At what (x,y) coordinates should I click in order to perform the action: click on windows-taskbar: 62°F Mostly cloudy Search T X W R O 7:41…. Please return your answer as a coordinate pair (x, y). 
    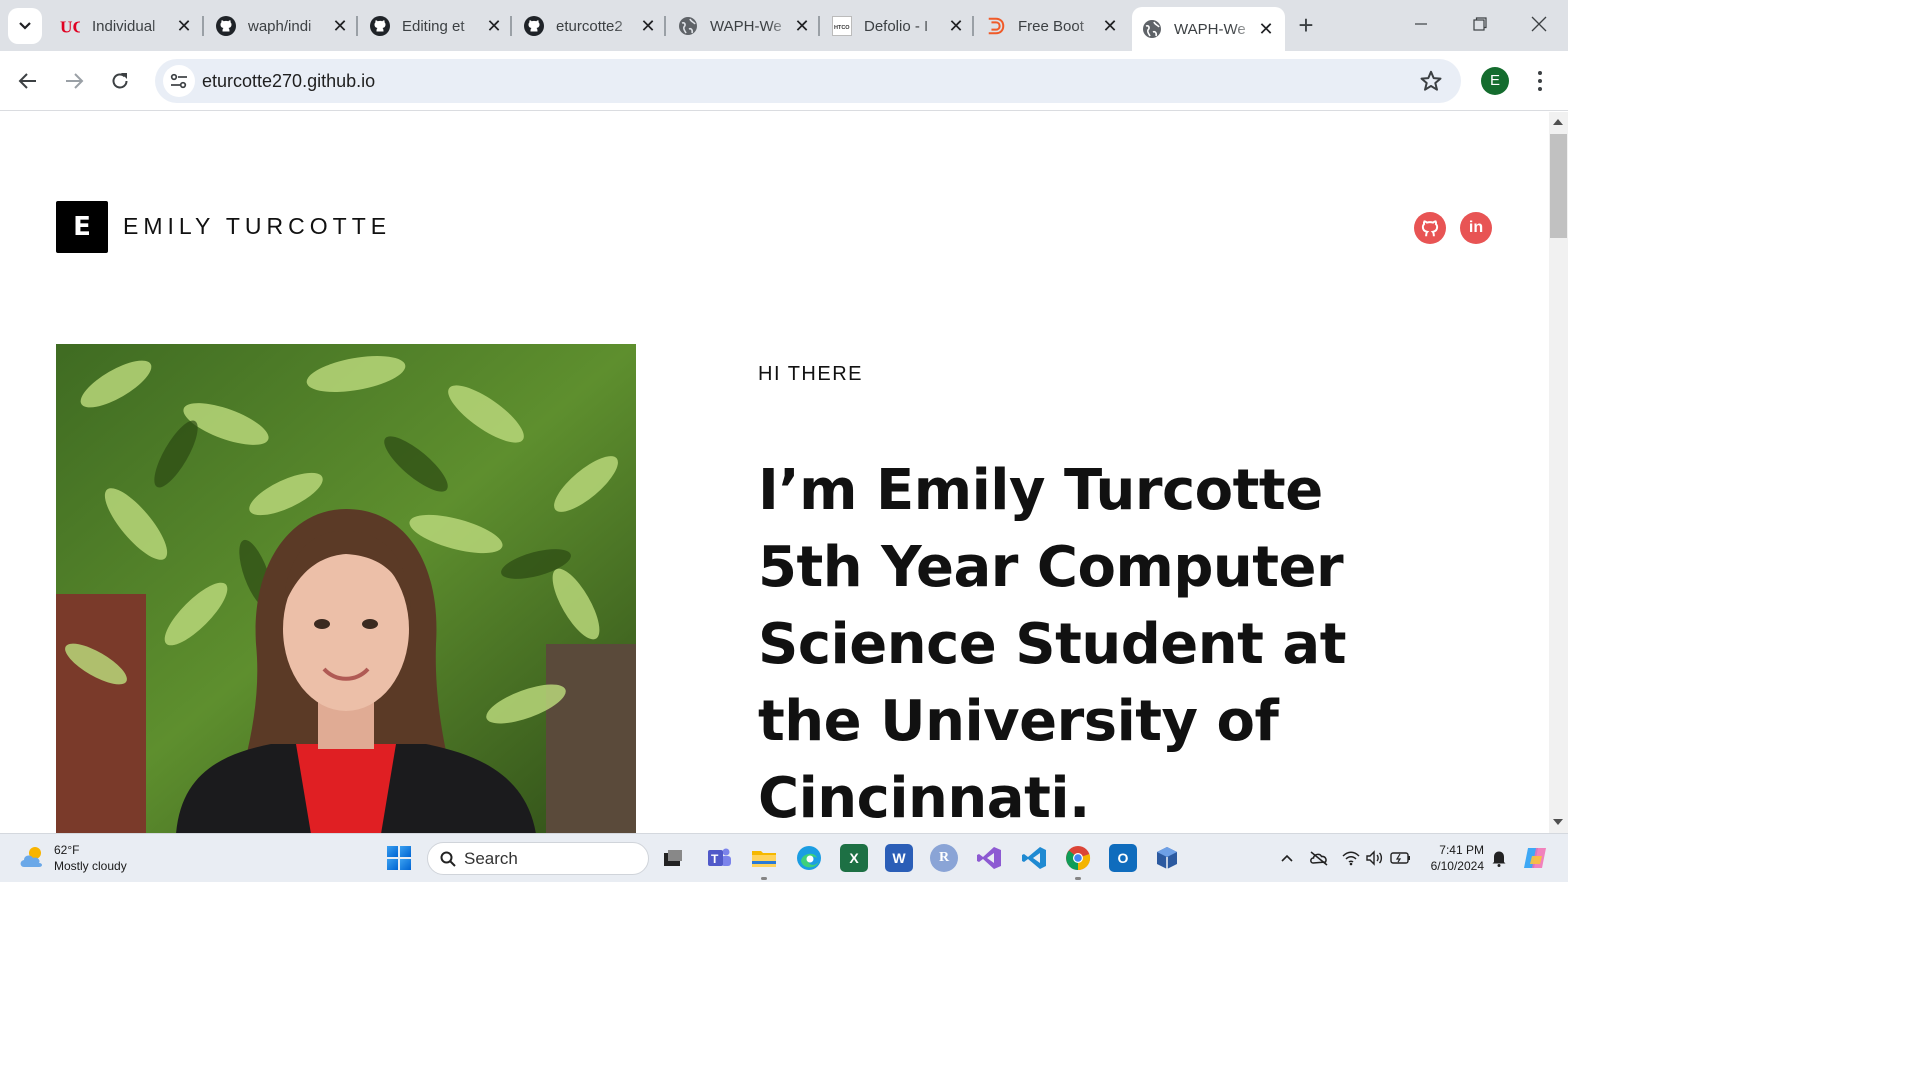
    Looking at the image, I should click on (784, 857).